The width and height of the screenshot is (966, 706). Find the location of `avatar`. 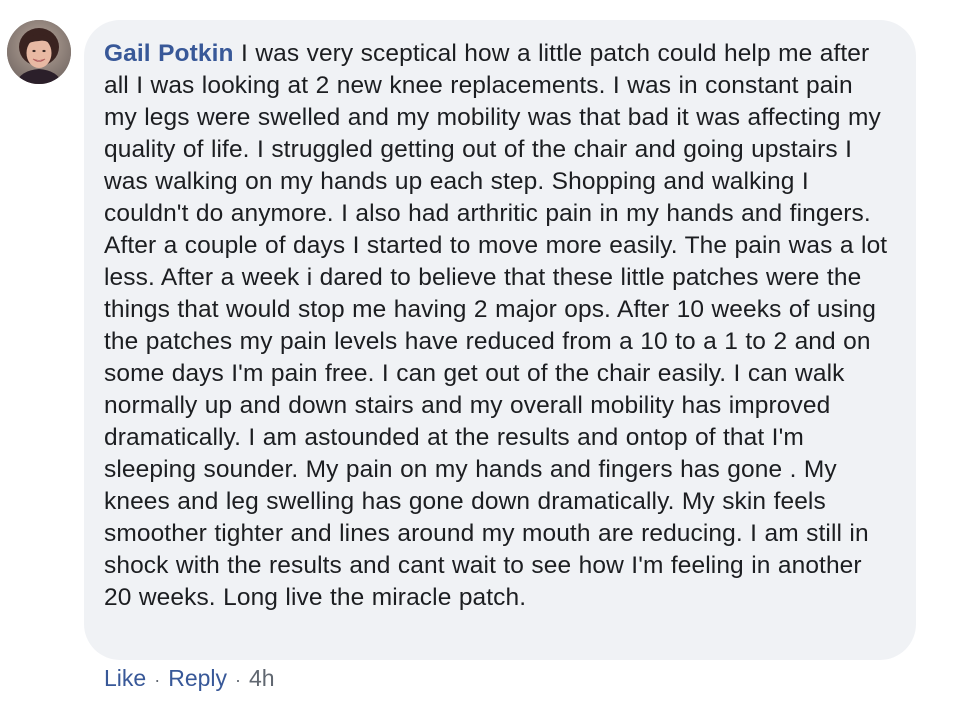

avatar is located at coordinates (39, 52).